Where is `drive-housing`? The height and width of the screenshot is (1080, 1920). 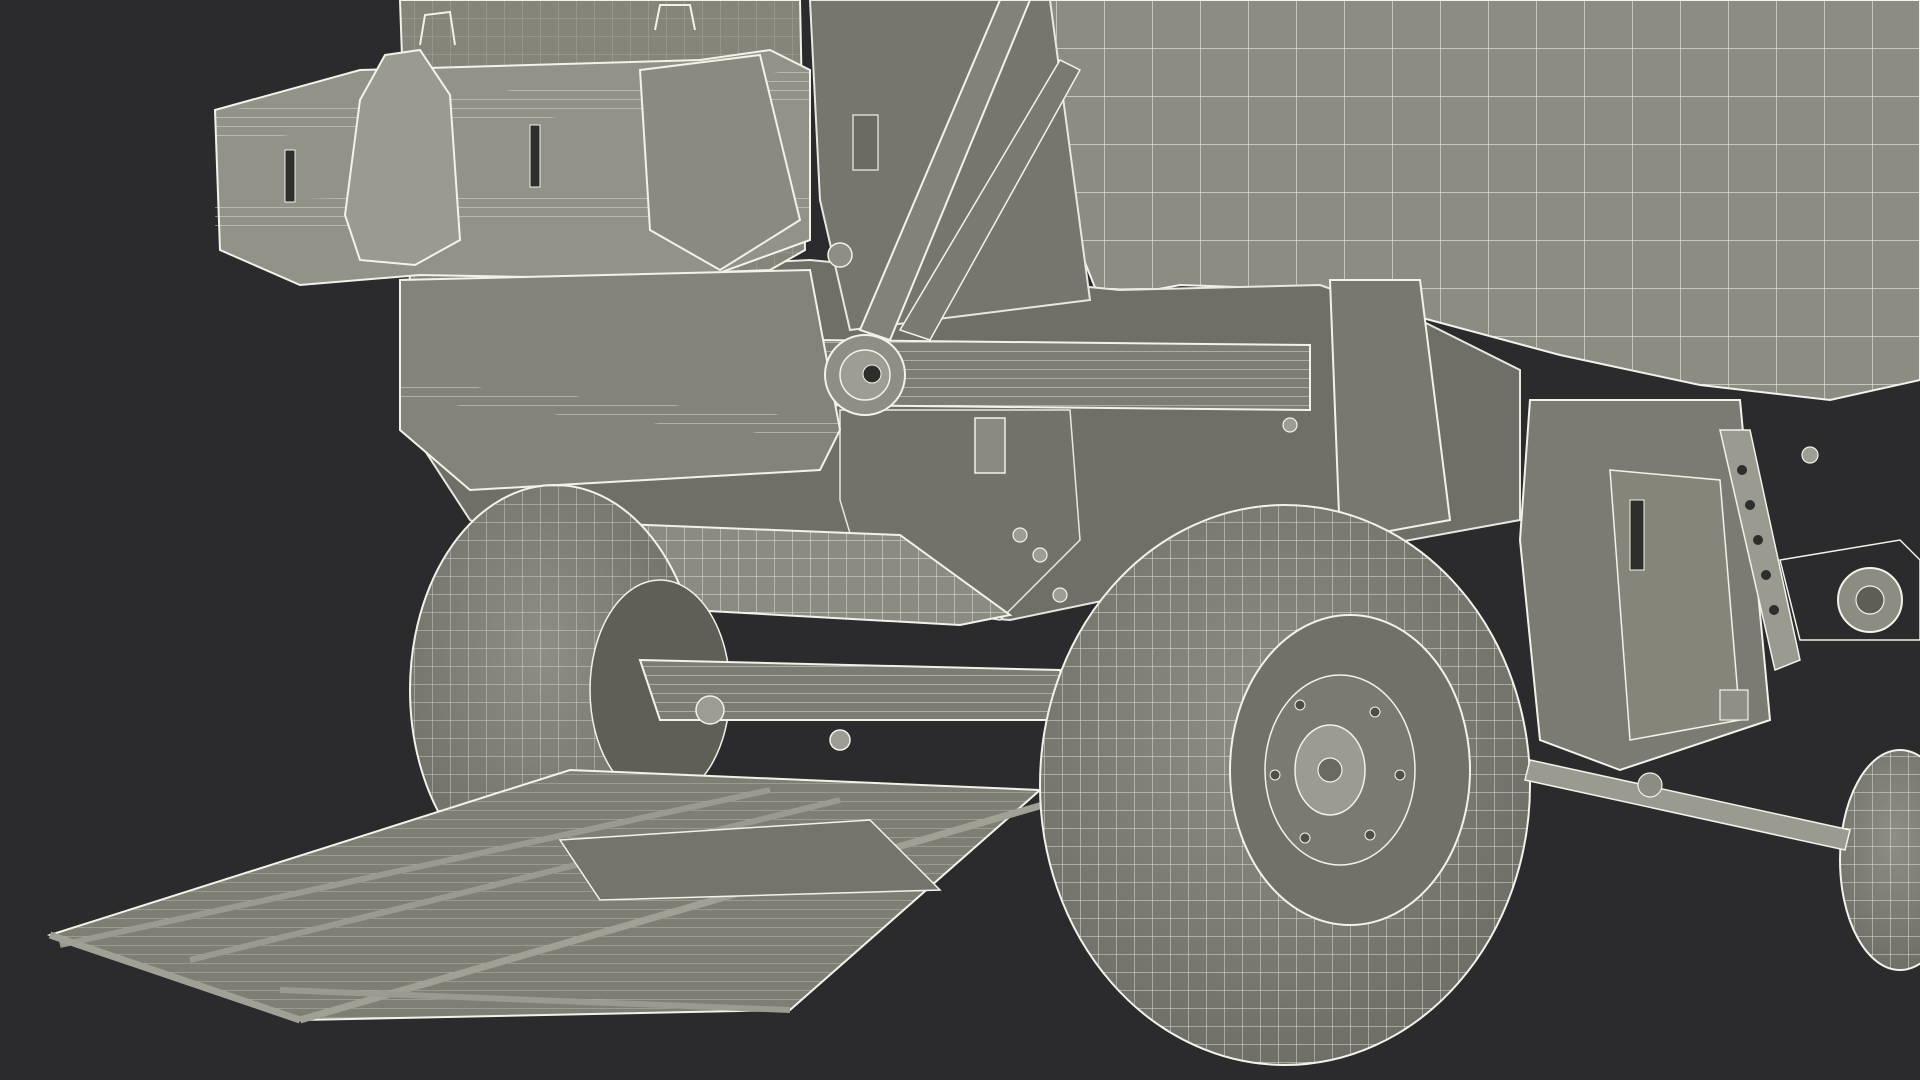
drive-housing is located at coordinates (1719, 585).